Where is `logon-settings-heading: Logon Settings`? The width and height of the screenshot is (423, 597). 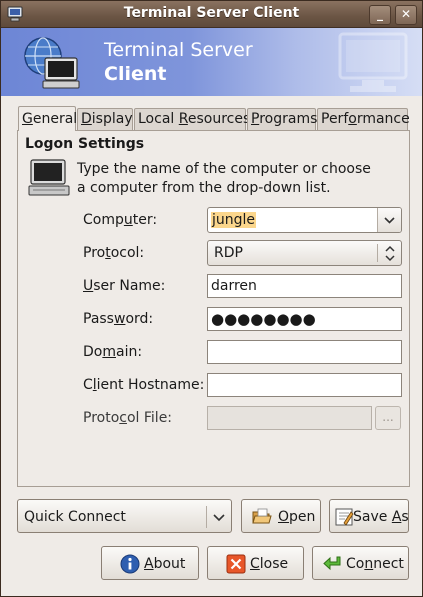
logon-settings-heading: Logon Settings is located at coordinates (85, 144).